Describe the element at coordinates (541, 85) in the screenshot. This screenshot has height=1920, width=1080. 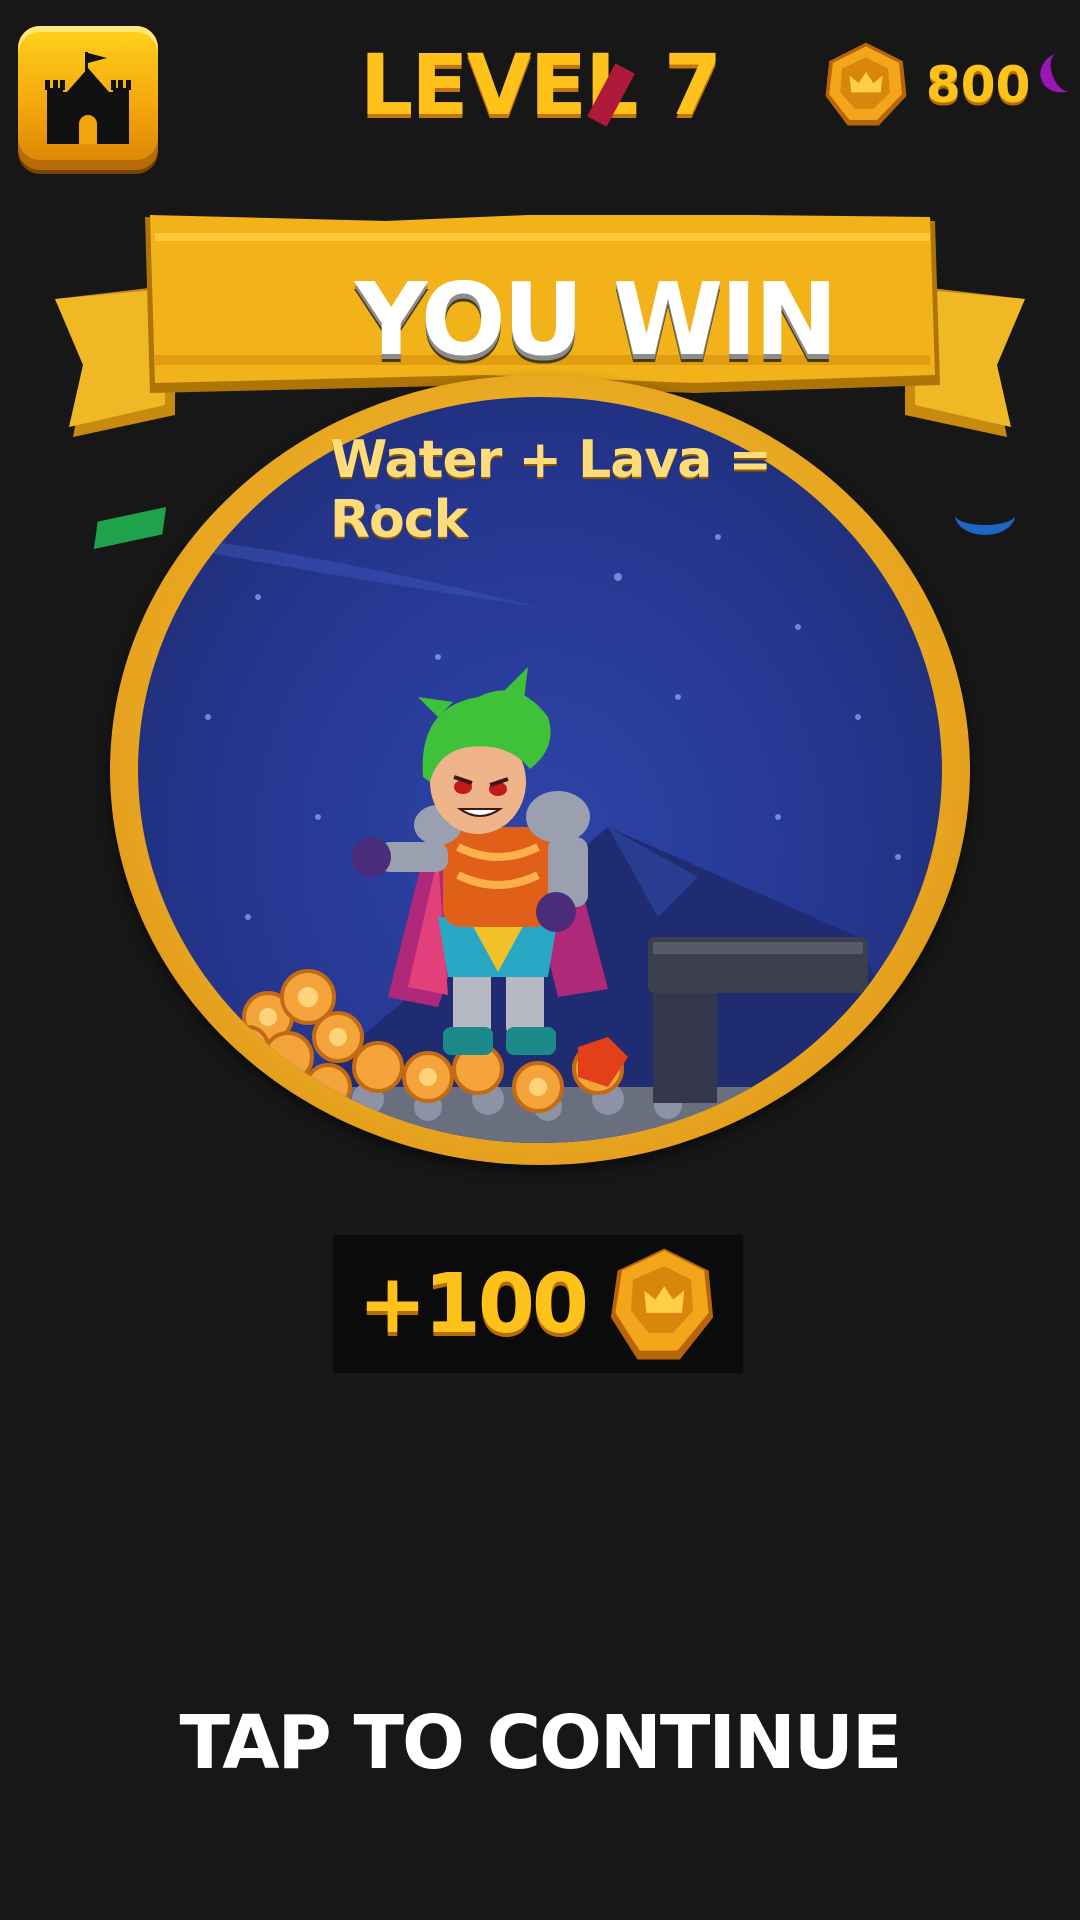
I see `level-title: LEVEL 7` at that location.